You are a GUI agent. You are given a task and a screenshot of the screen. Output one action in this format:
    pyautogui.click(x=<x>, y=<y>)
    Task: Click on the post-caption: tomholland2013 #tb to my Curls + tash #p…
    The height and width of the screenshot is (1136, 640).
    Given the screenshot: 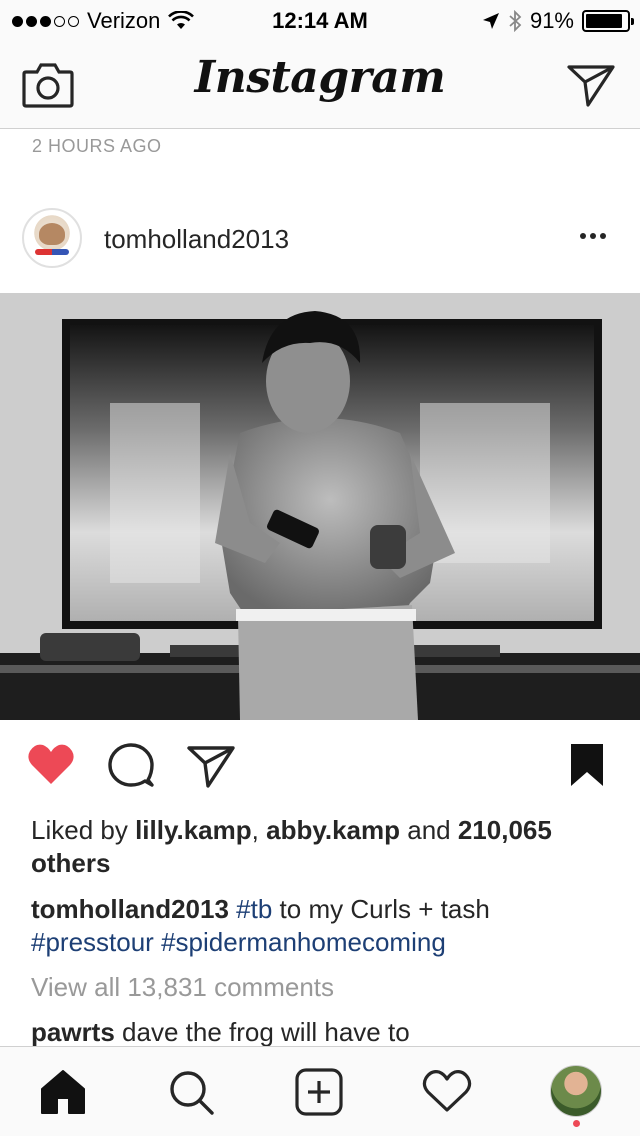 What is the action you would take?
    pyautogui.click(x=323, y=926)
    